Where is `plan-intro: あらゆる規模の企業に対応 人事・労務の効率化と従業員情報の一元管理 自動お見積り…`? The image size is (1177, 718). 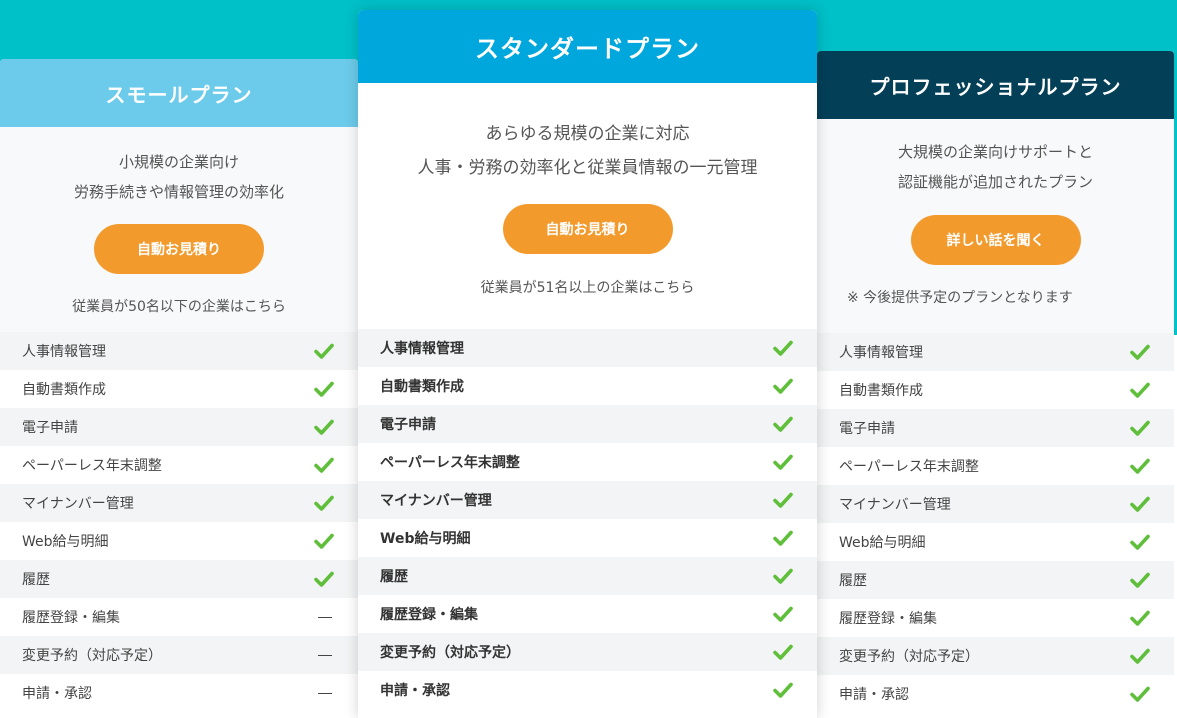 plan-intro: あらゆる規模の企業に対応 人事・労務の効率化と従業員情報の一元管理 自動お見積り… is located at coordinates (587, 206).